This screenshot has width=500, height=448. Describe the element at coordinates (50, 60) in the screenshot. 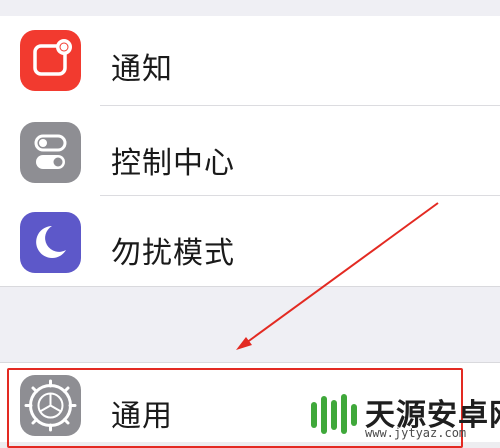

I see `notifications-icon` at that location.